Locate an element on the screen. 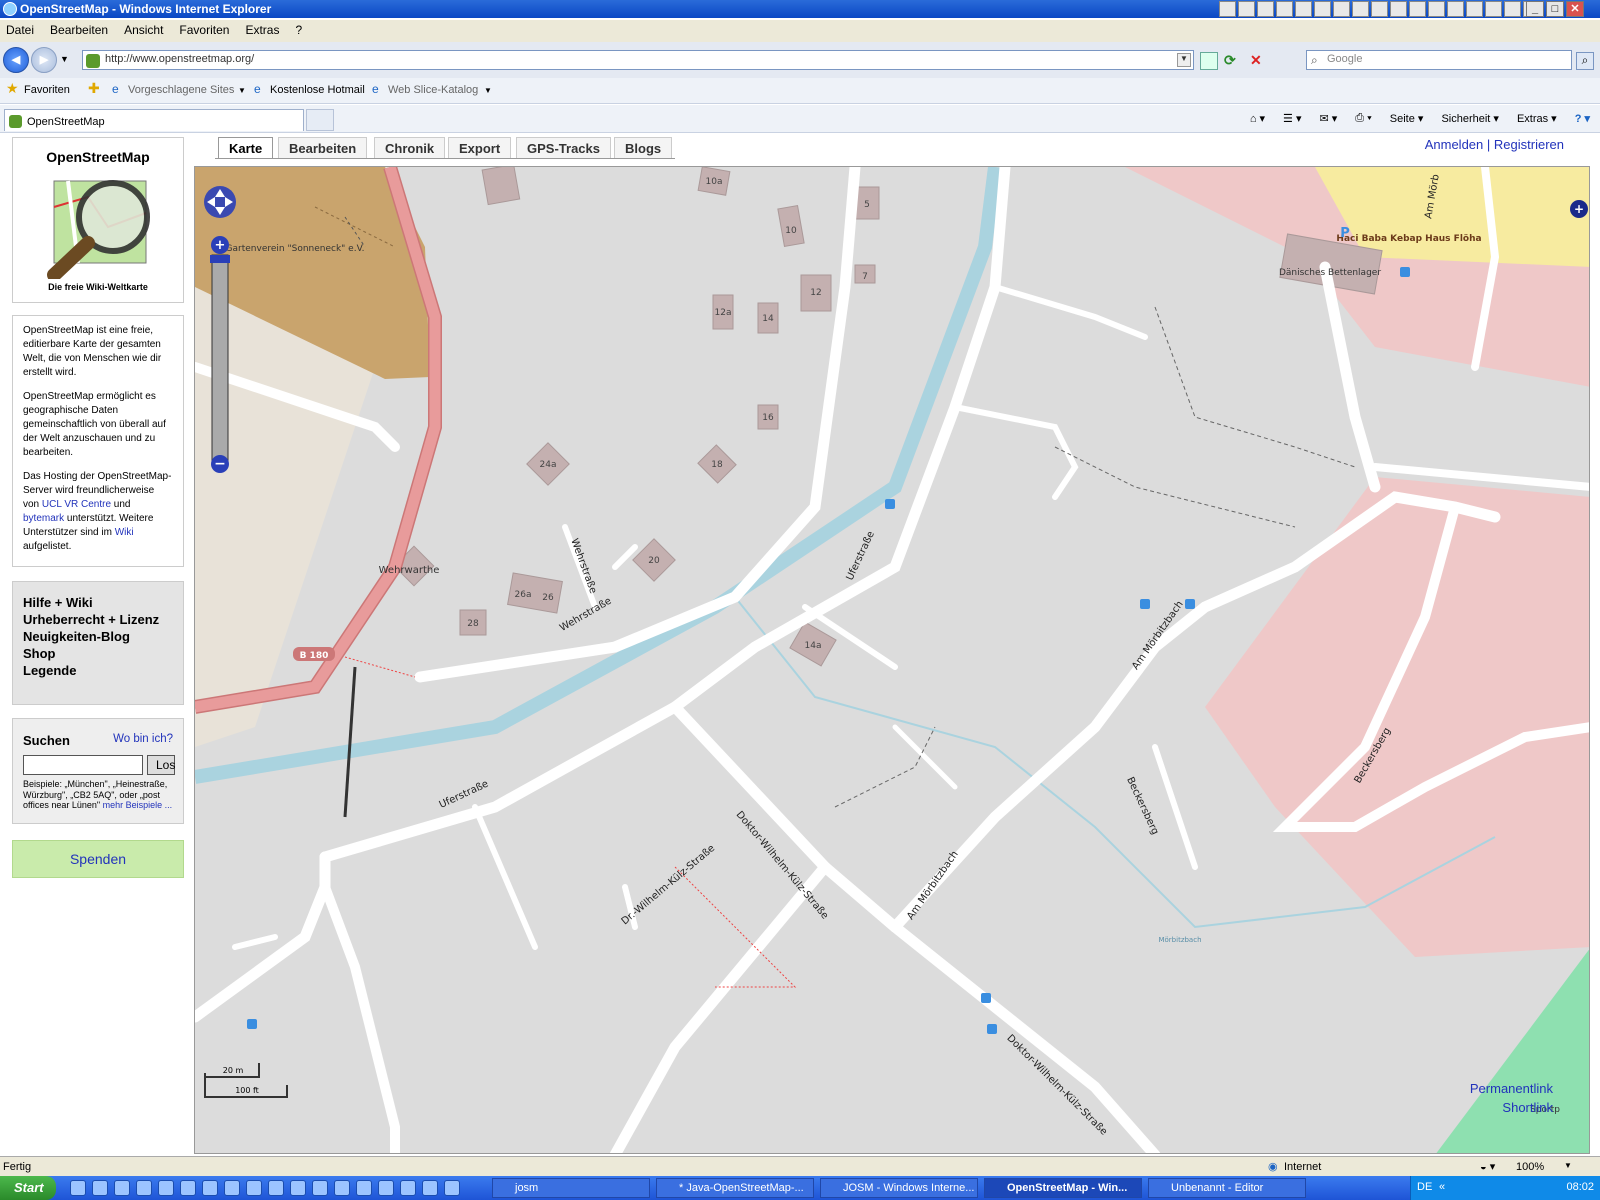 The width and height of the screenshot is (1600, 1200). tab-export: Export is located at coordinates (480, 148).